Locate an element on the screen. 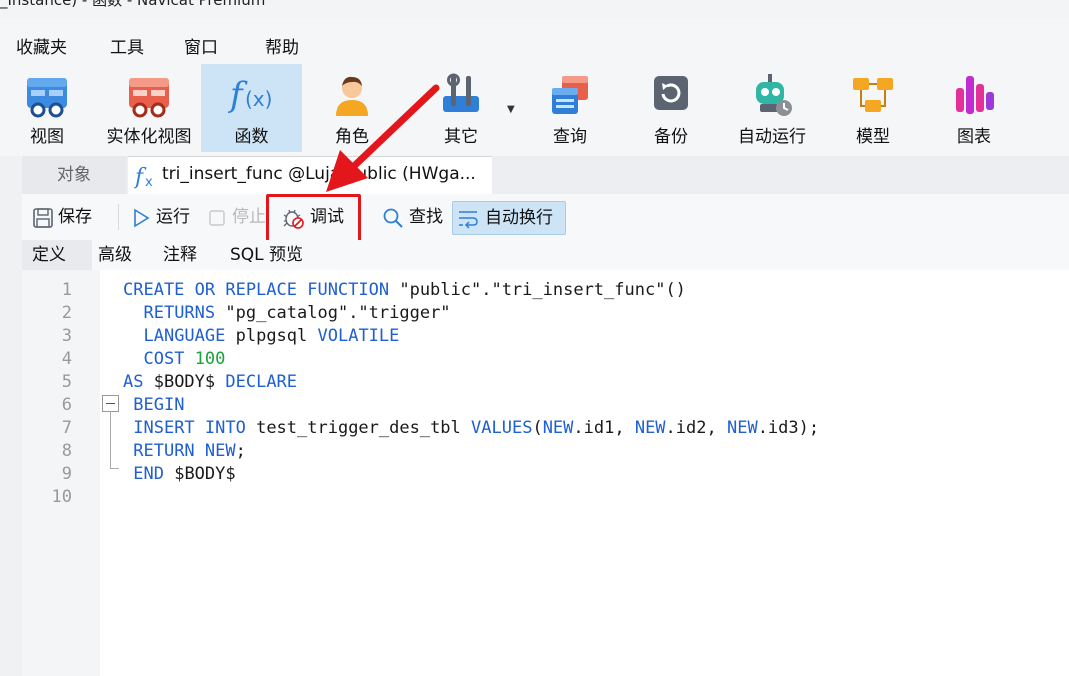 The height and width of the screenshot is (676, 1069). window-title-bar: _Instance) - 函数 - Navicat Premium is located at coordinates (534, 9).